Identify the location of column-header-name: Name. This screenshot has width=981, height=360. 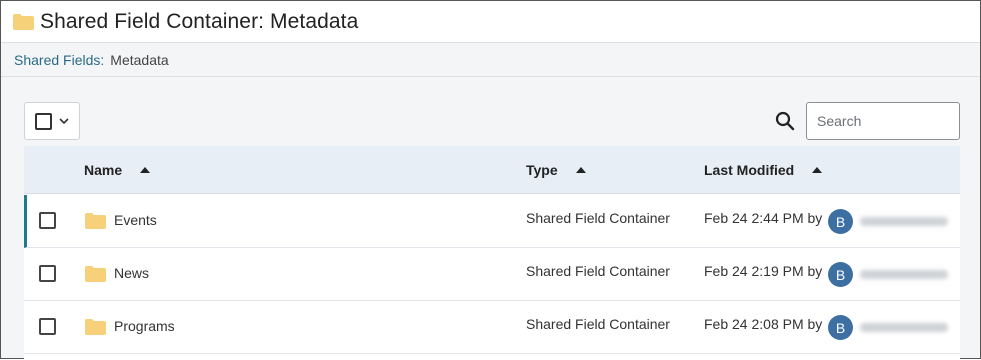
(117, 170).